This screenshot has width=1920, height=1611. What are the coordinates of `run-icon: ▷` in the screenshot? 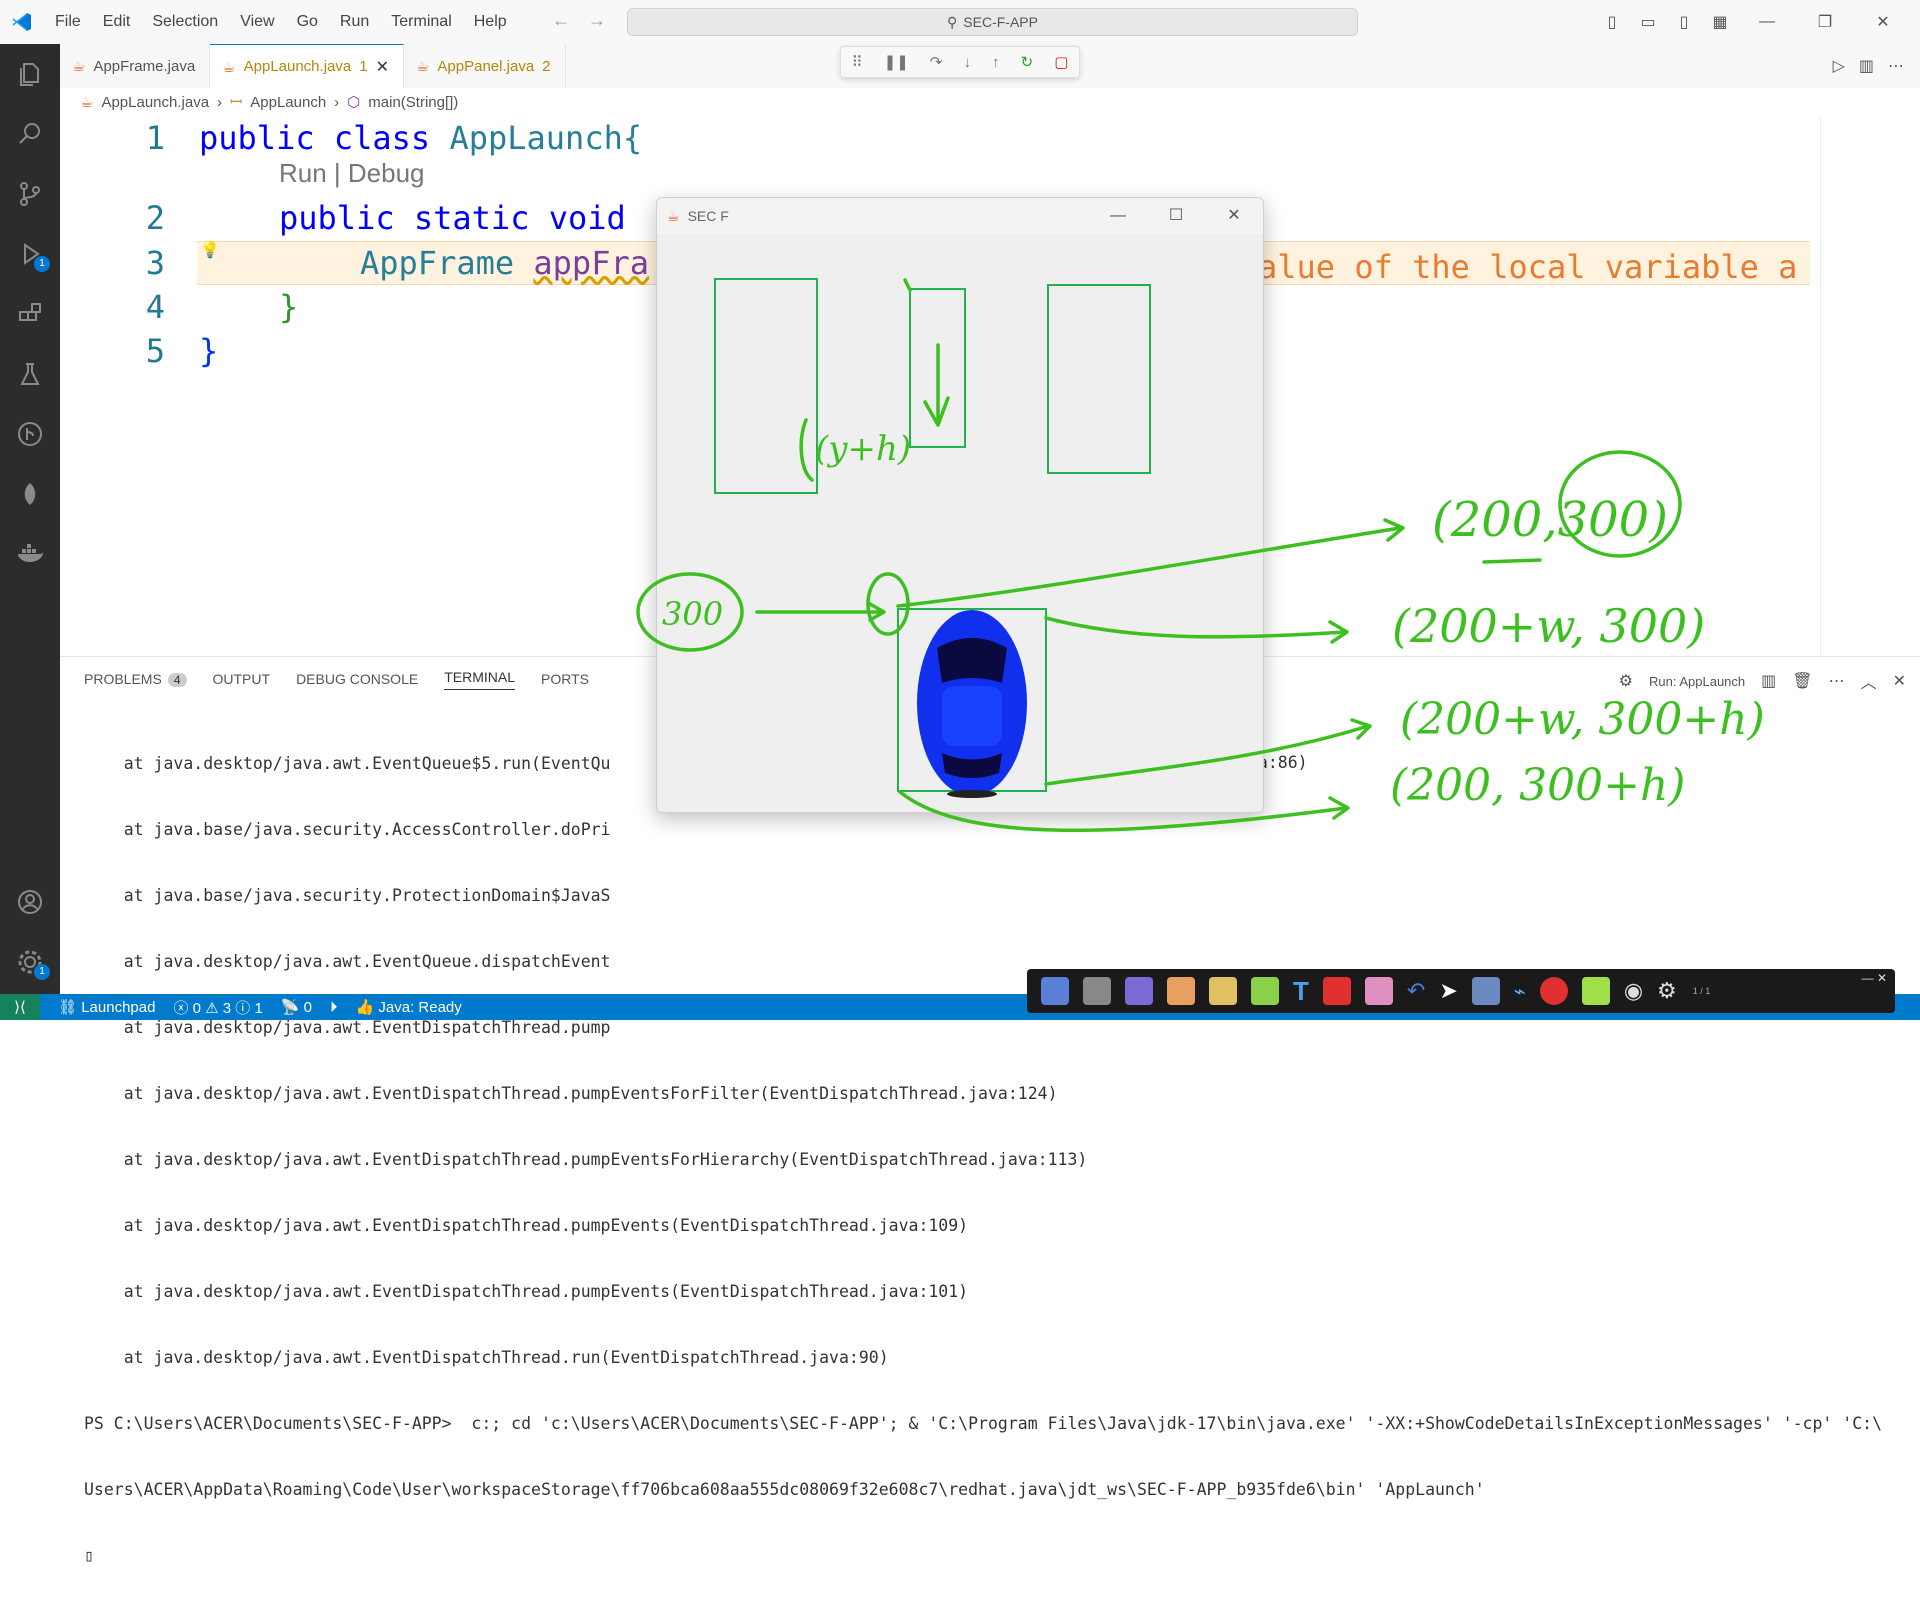 It's located at (1839, 66).